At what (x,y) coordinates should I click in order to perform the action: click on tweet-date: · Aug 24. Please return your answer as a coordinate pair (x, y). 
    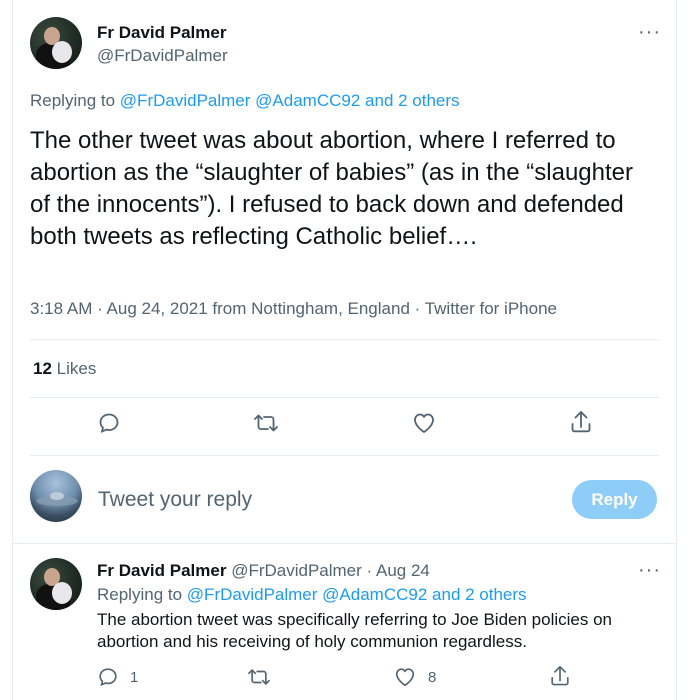
    Looking at the image, I should click on (398, 570).